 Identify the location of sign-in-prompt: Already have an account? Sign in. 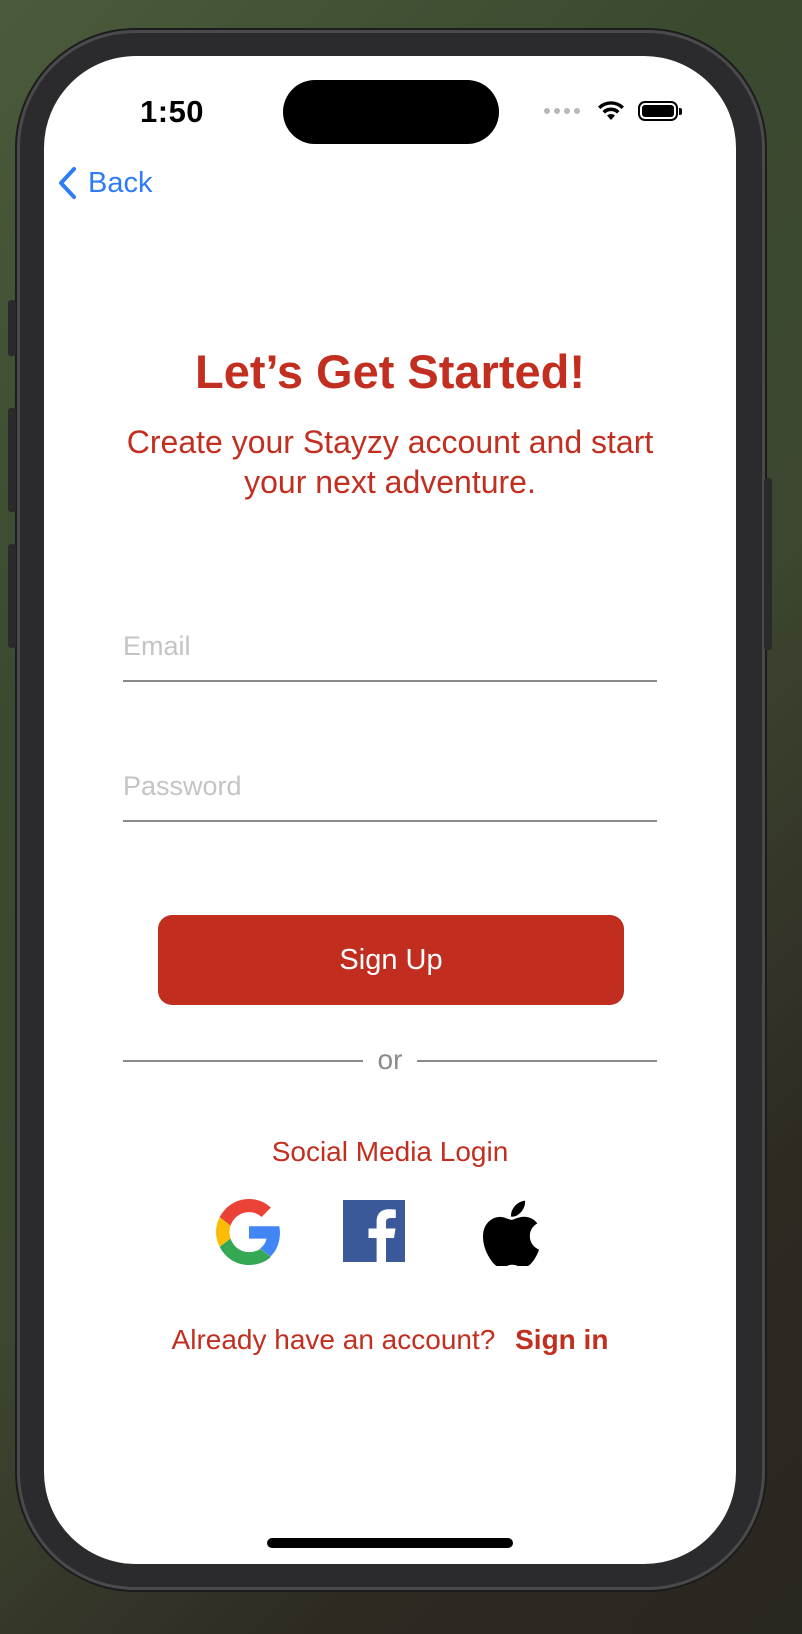
(390, 1340).